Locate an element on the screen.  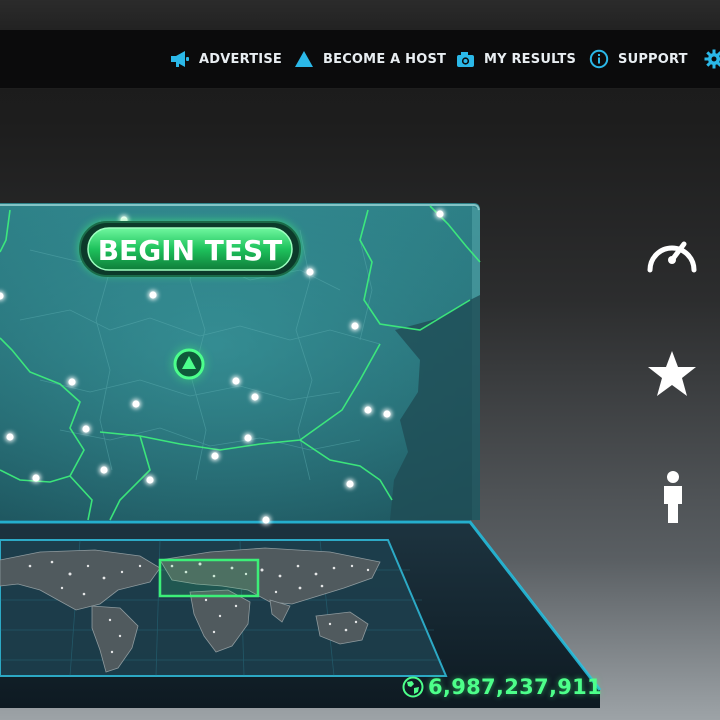
star-icon is located at coordinates (672, 374).